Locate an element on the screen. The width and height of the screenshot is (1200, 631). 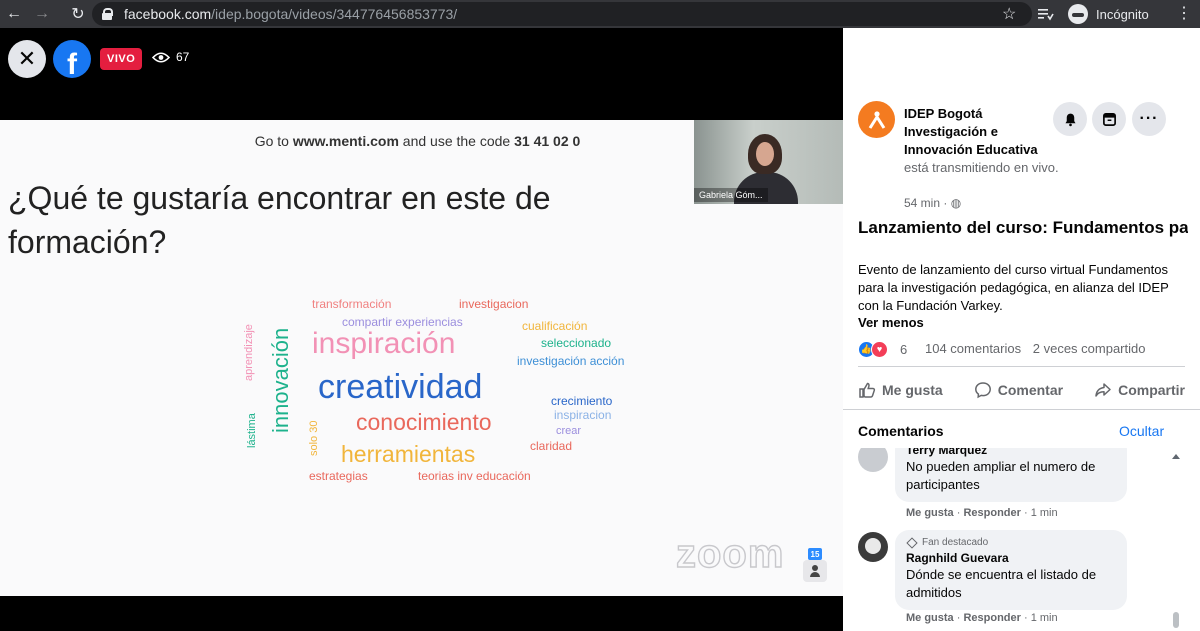
post-stats: 104 comentarios 2 veces compartido is located at coordinates (1039, 348).